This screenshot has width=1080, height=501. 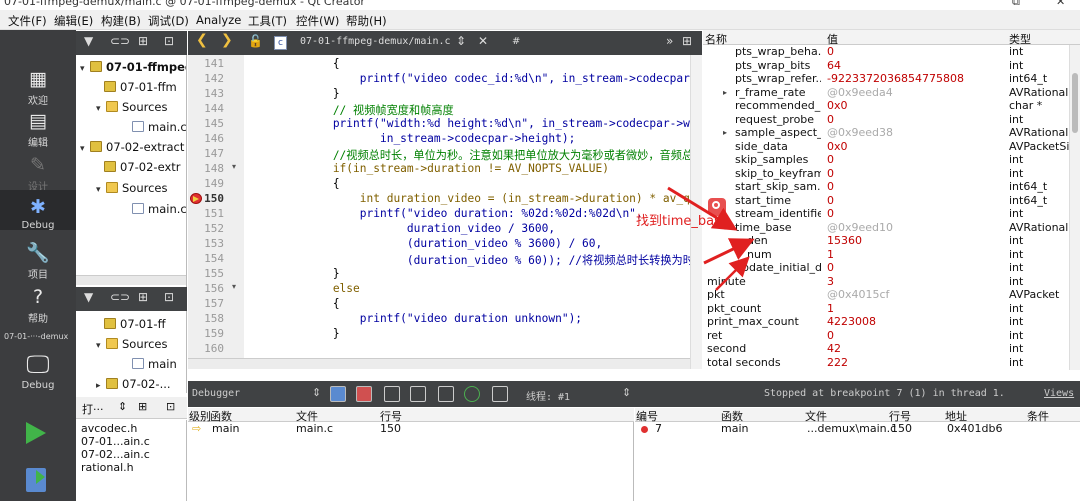 I want to click on breakpoint-row: 7 main ...demux\main.c 150 0x401db6, so click(x=857, y=429).